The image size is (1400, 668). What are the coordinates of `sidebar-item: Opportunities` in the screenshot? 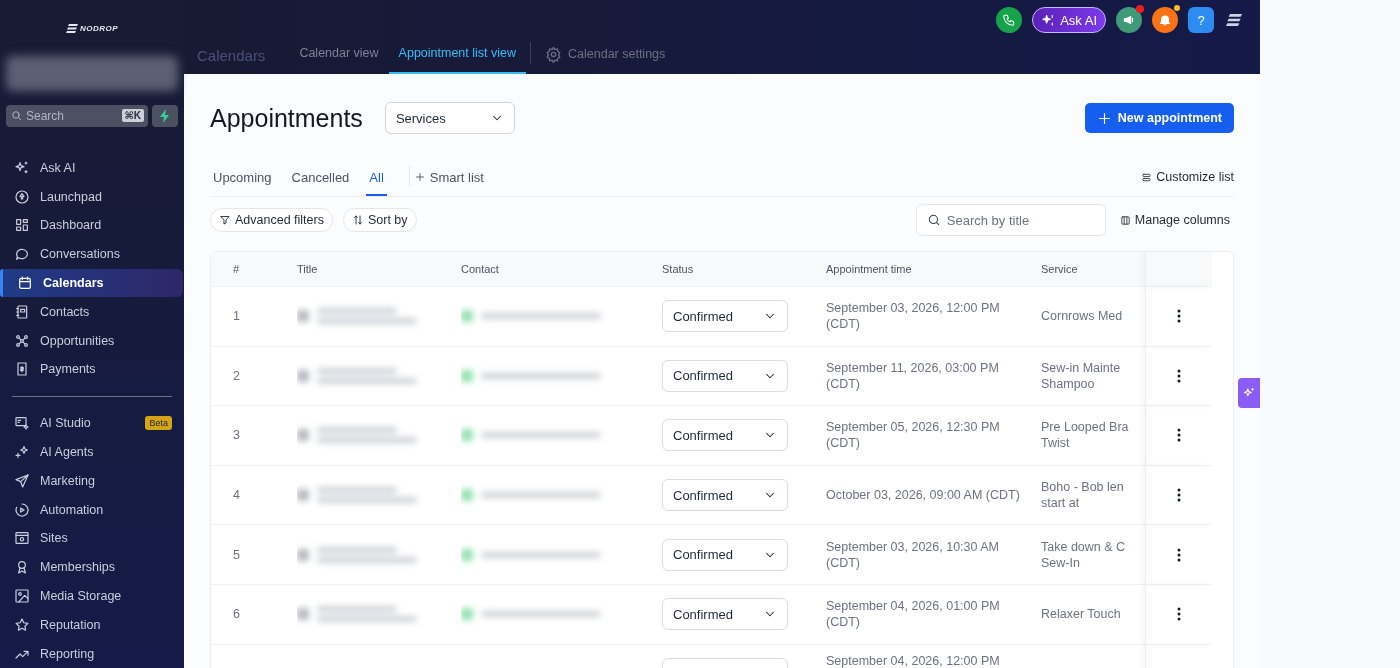 It's located at (92, 341).